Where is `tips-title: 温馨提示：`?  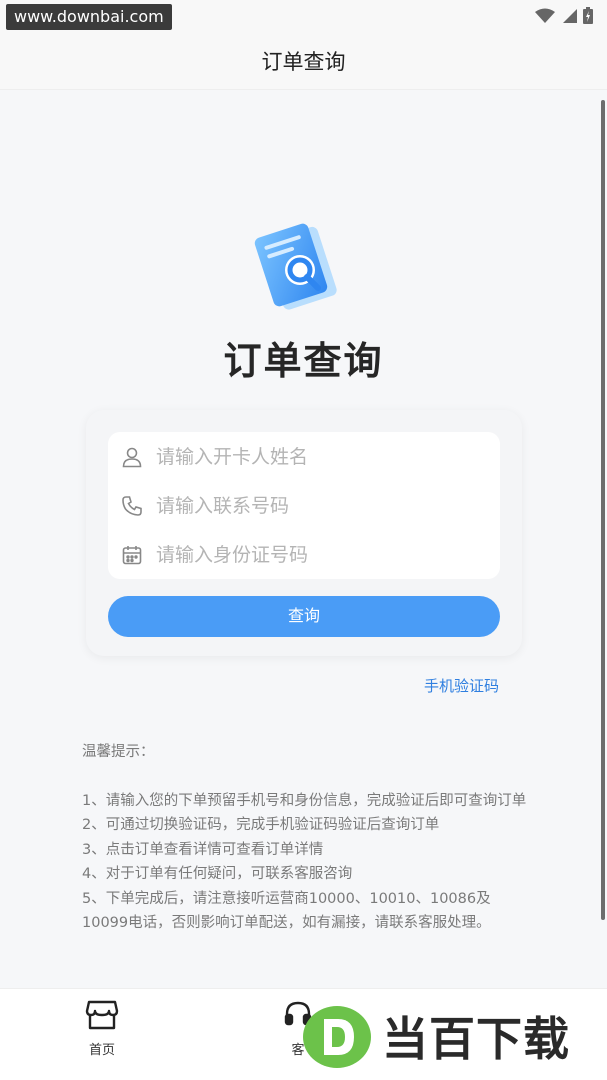 tips-title: 温馨提示： is located at coordinates (118, 752).